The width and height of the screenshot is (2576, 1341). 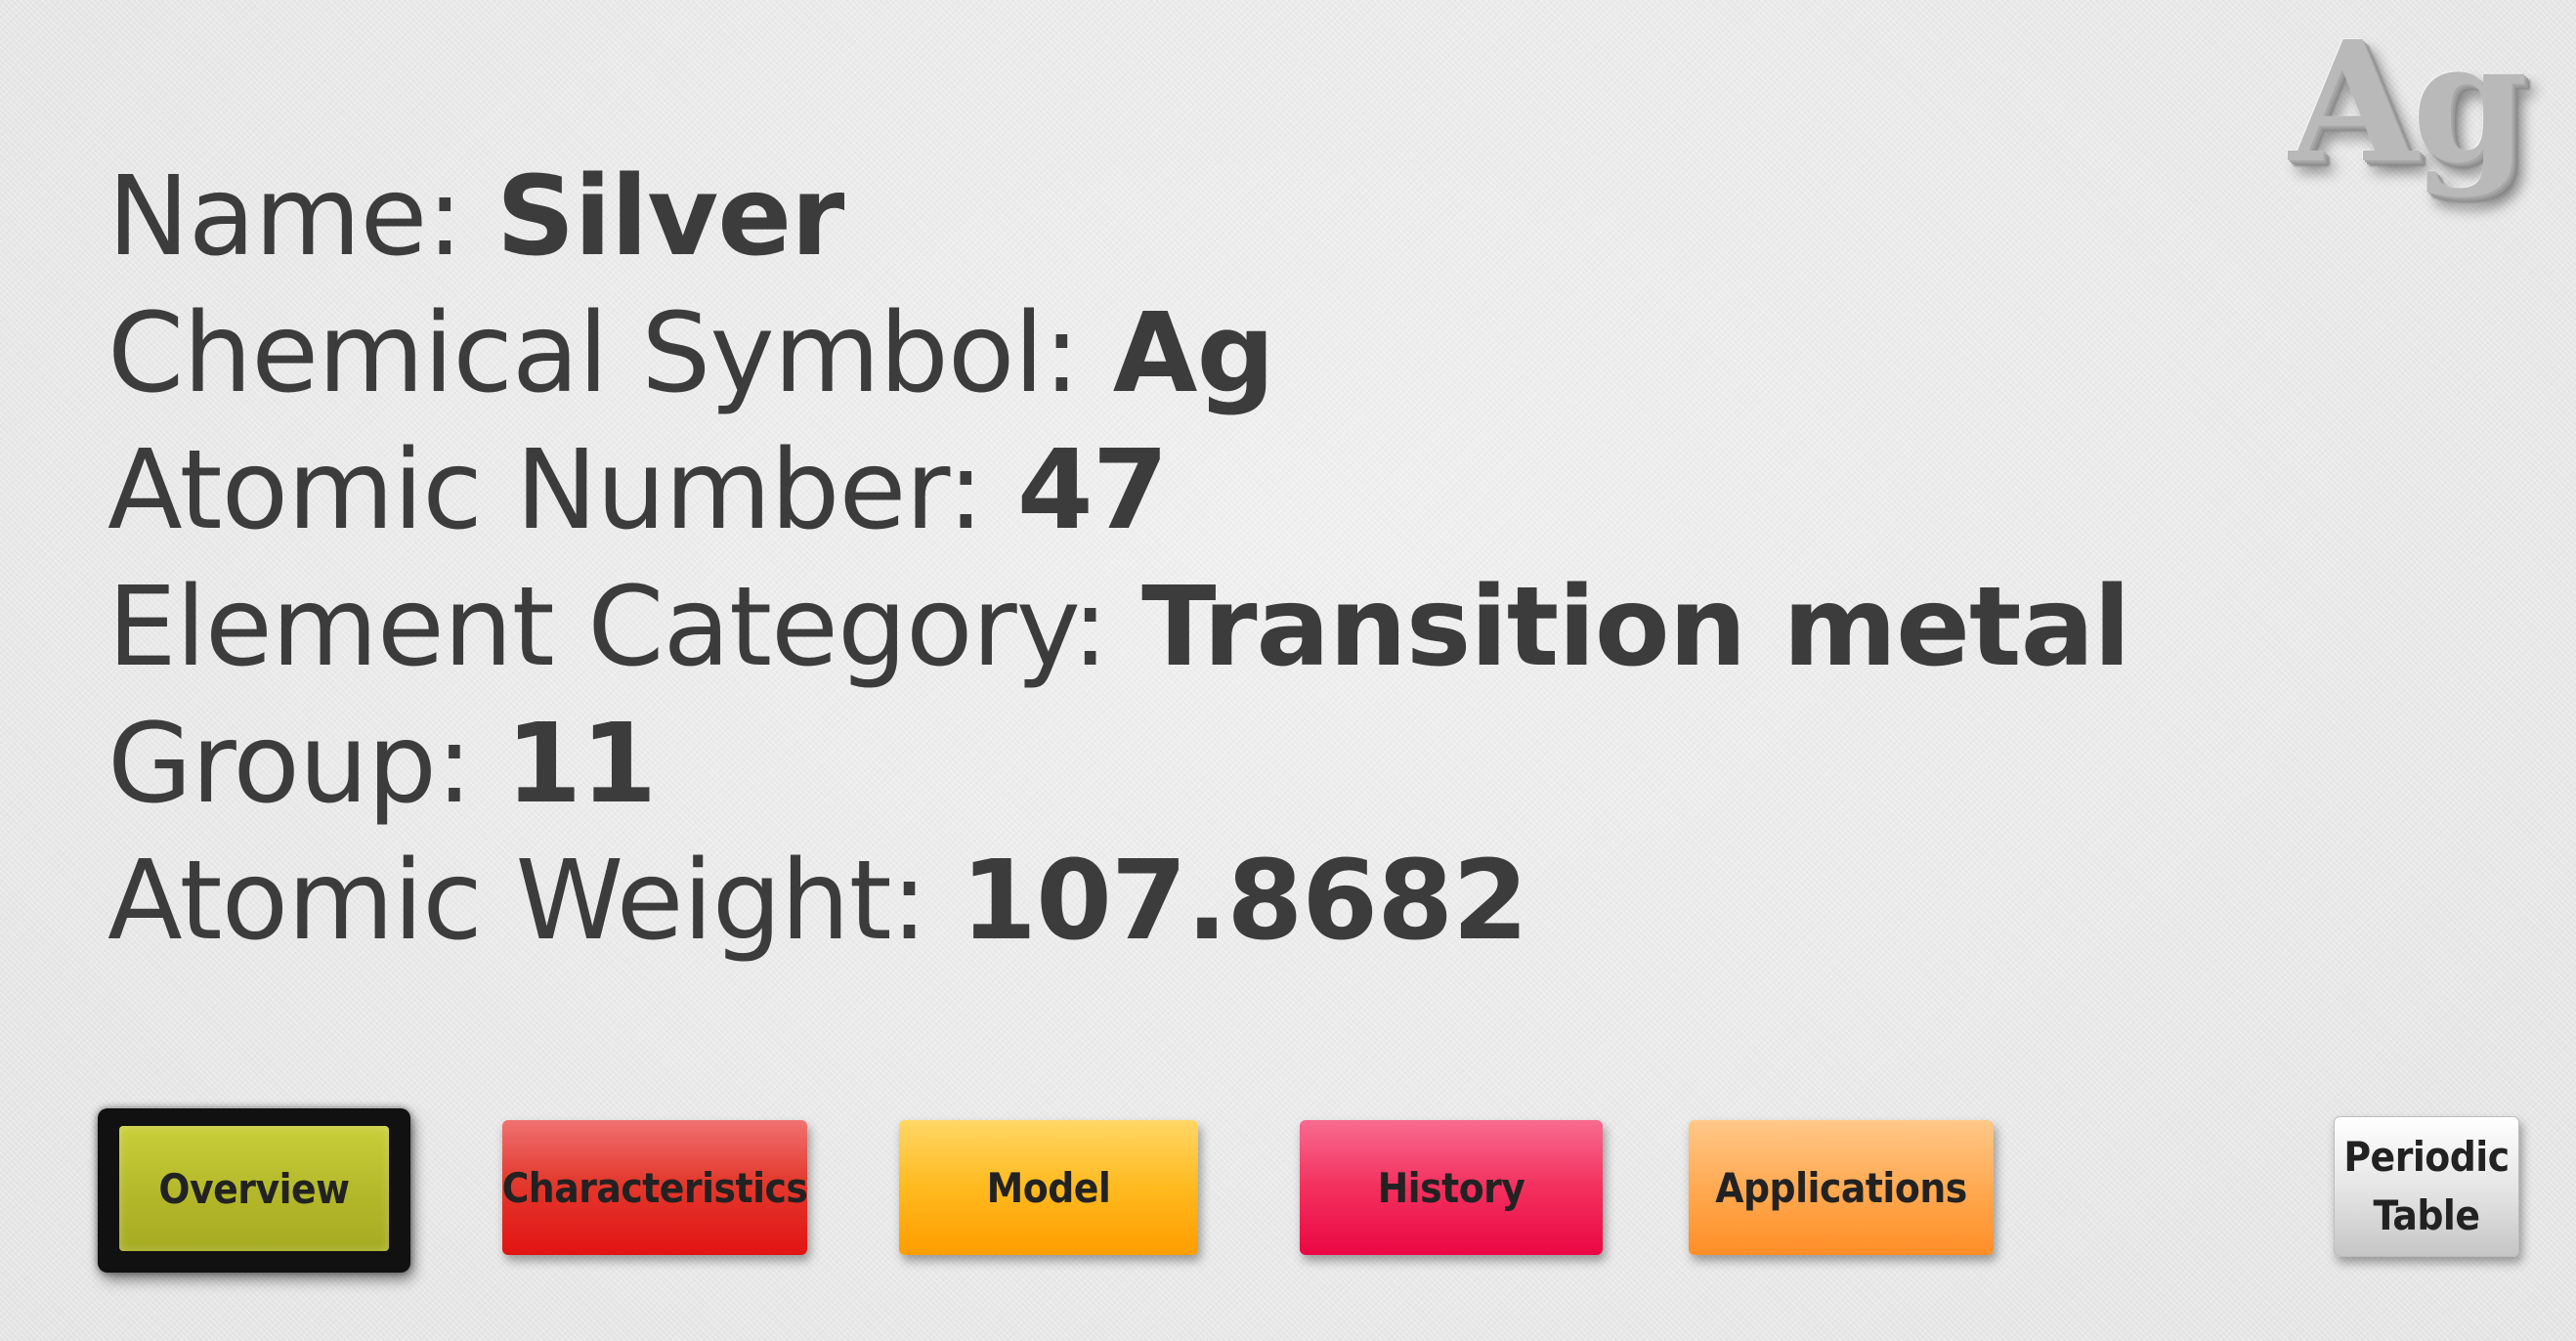 I want to click on applications-button-label: Applications, so click(x=1841, y=1187).